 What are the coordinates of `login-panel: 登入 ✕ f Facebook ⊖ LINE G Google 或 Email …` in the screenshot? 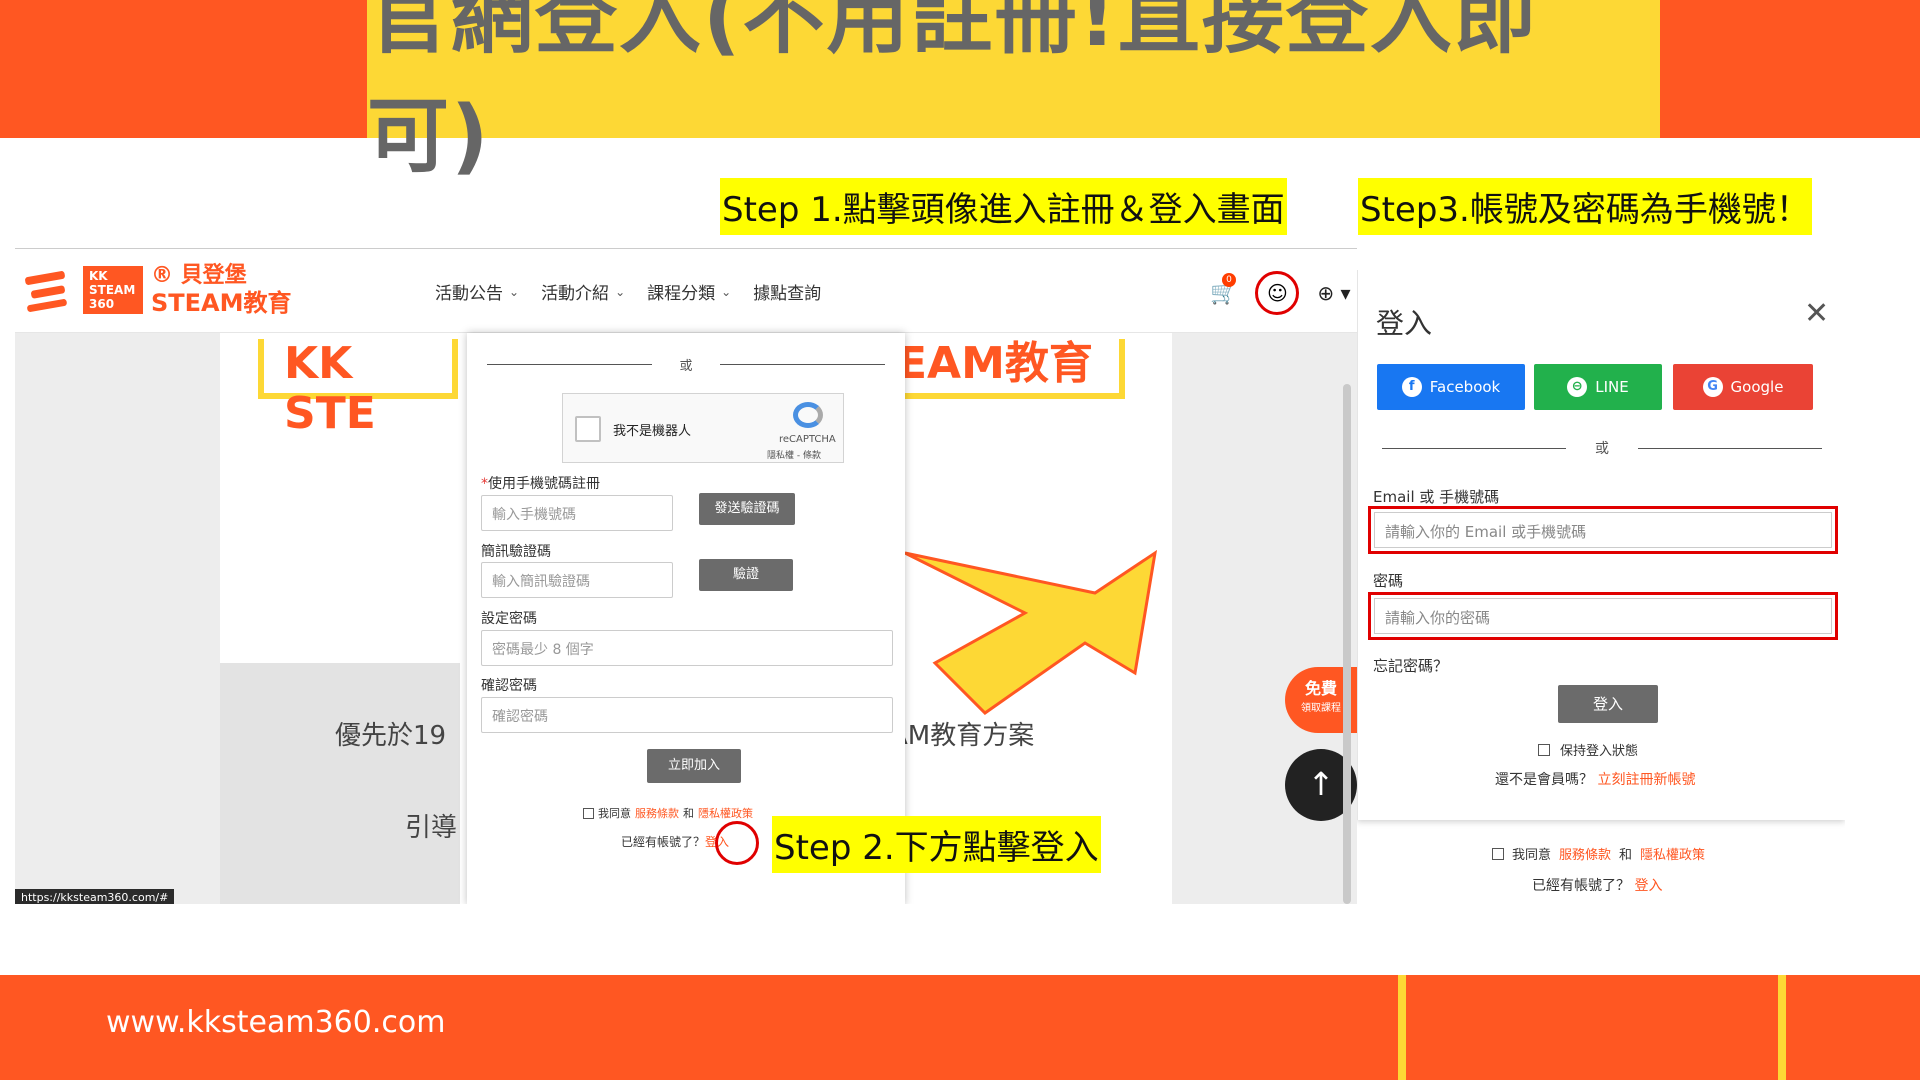 It's located at (1601, 545).